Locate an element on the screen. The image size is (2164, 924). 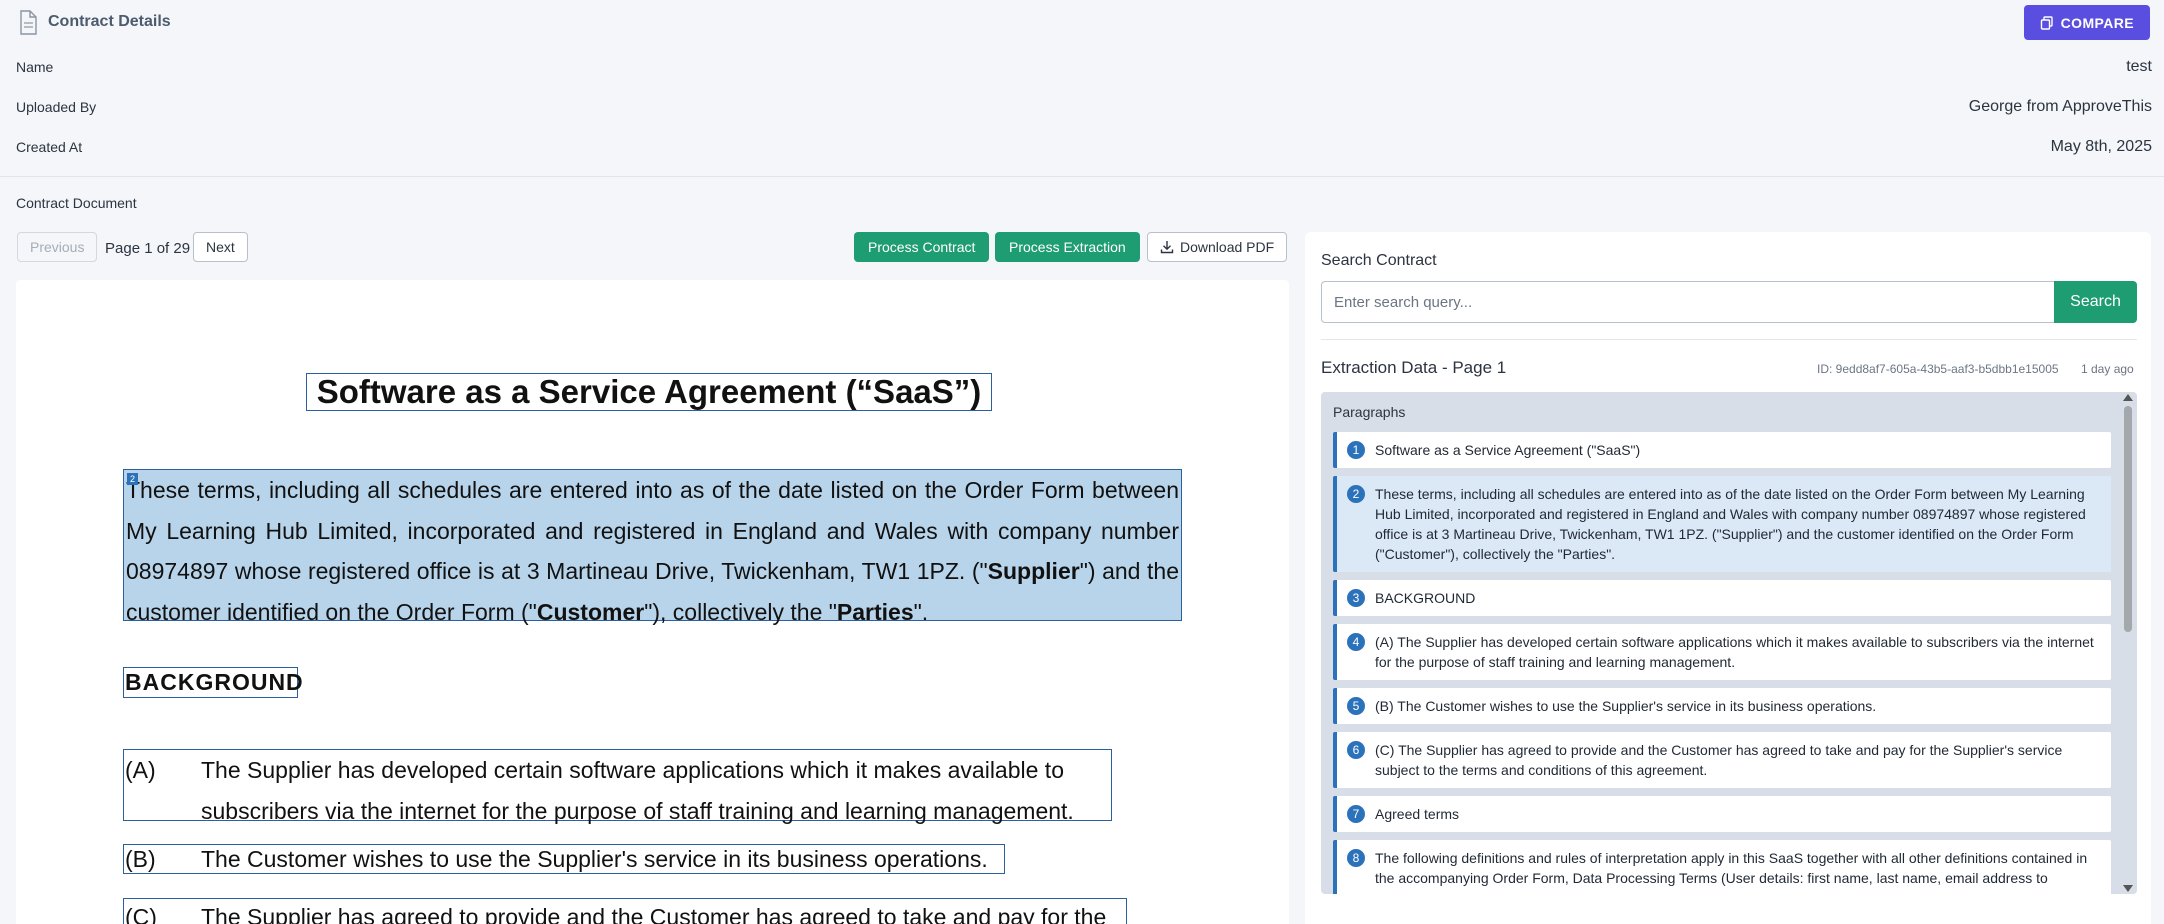
extraction-id: ID: 9edd8af7-605a-43b5-aaf3-b5dbb1e15005 is located at coordinates (1938, 369).